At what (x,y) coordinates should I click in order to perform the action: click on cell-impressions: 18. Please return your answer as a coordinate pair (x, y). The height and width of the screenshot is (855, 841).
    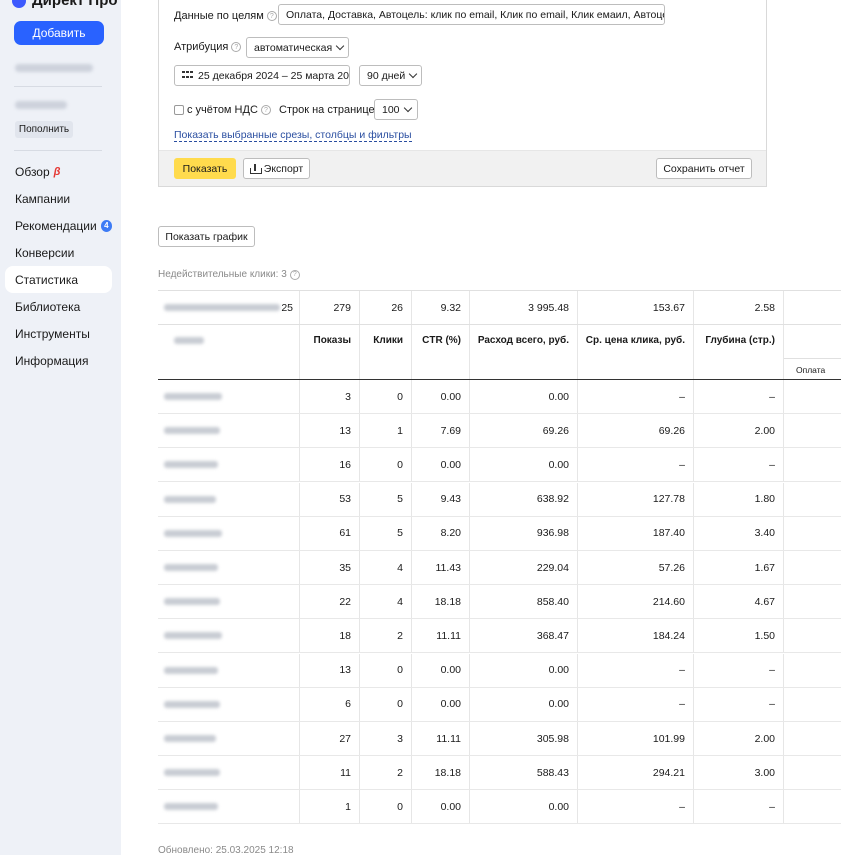
    Looking at the image, I should click on (330, 636).